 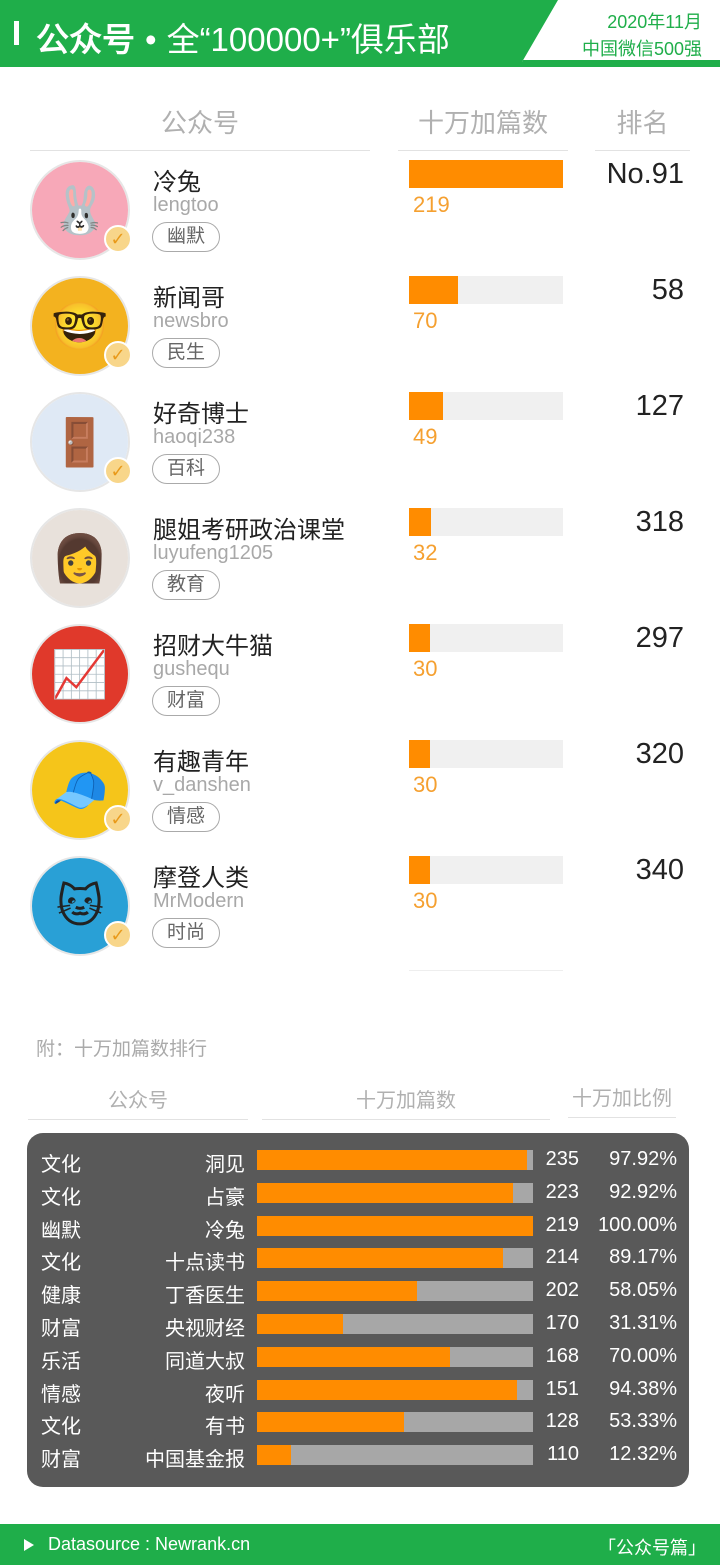 I want to click on title-rest: 全“100000+”俱乐部, so click(x=308, y=39).